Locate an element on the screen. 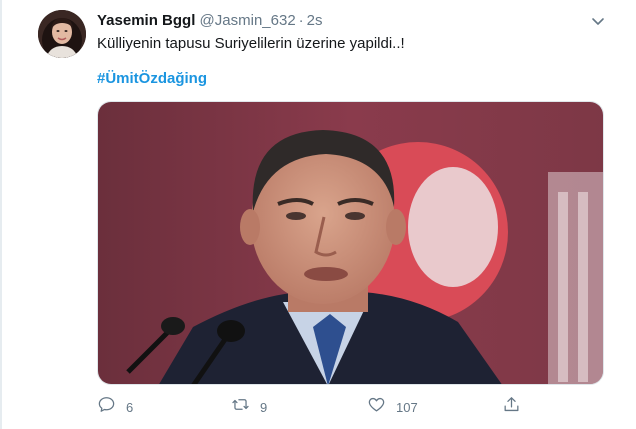 Image resolution: width=636 pixels, height=429 pixels. retweet-icon is located at coordinates (240, 407).